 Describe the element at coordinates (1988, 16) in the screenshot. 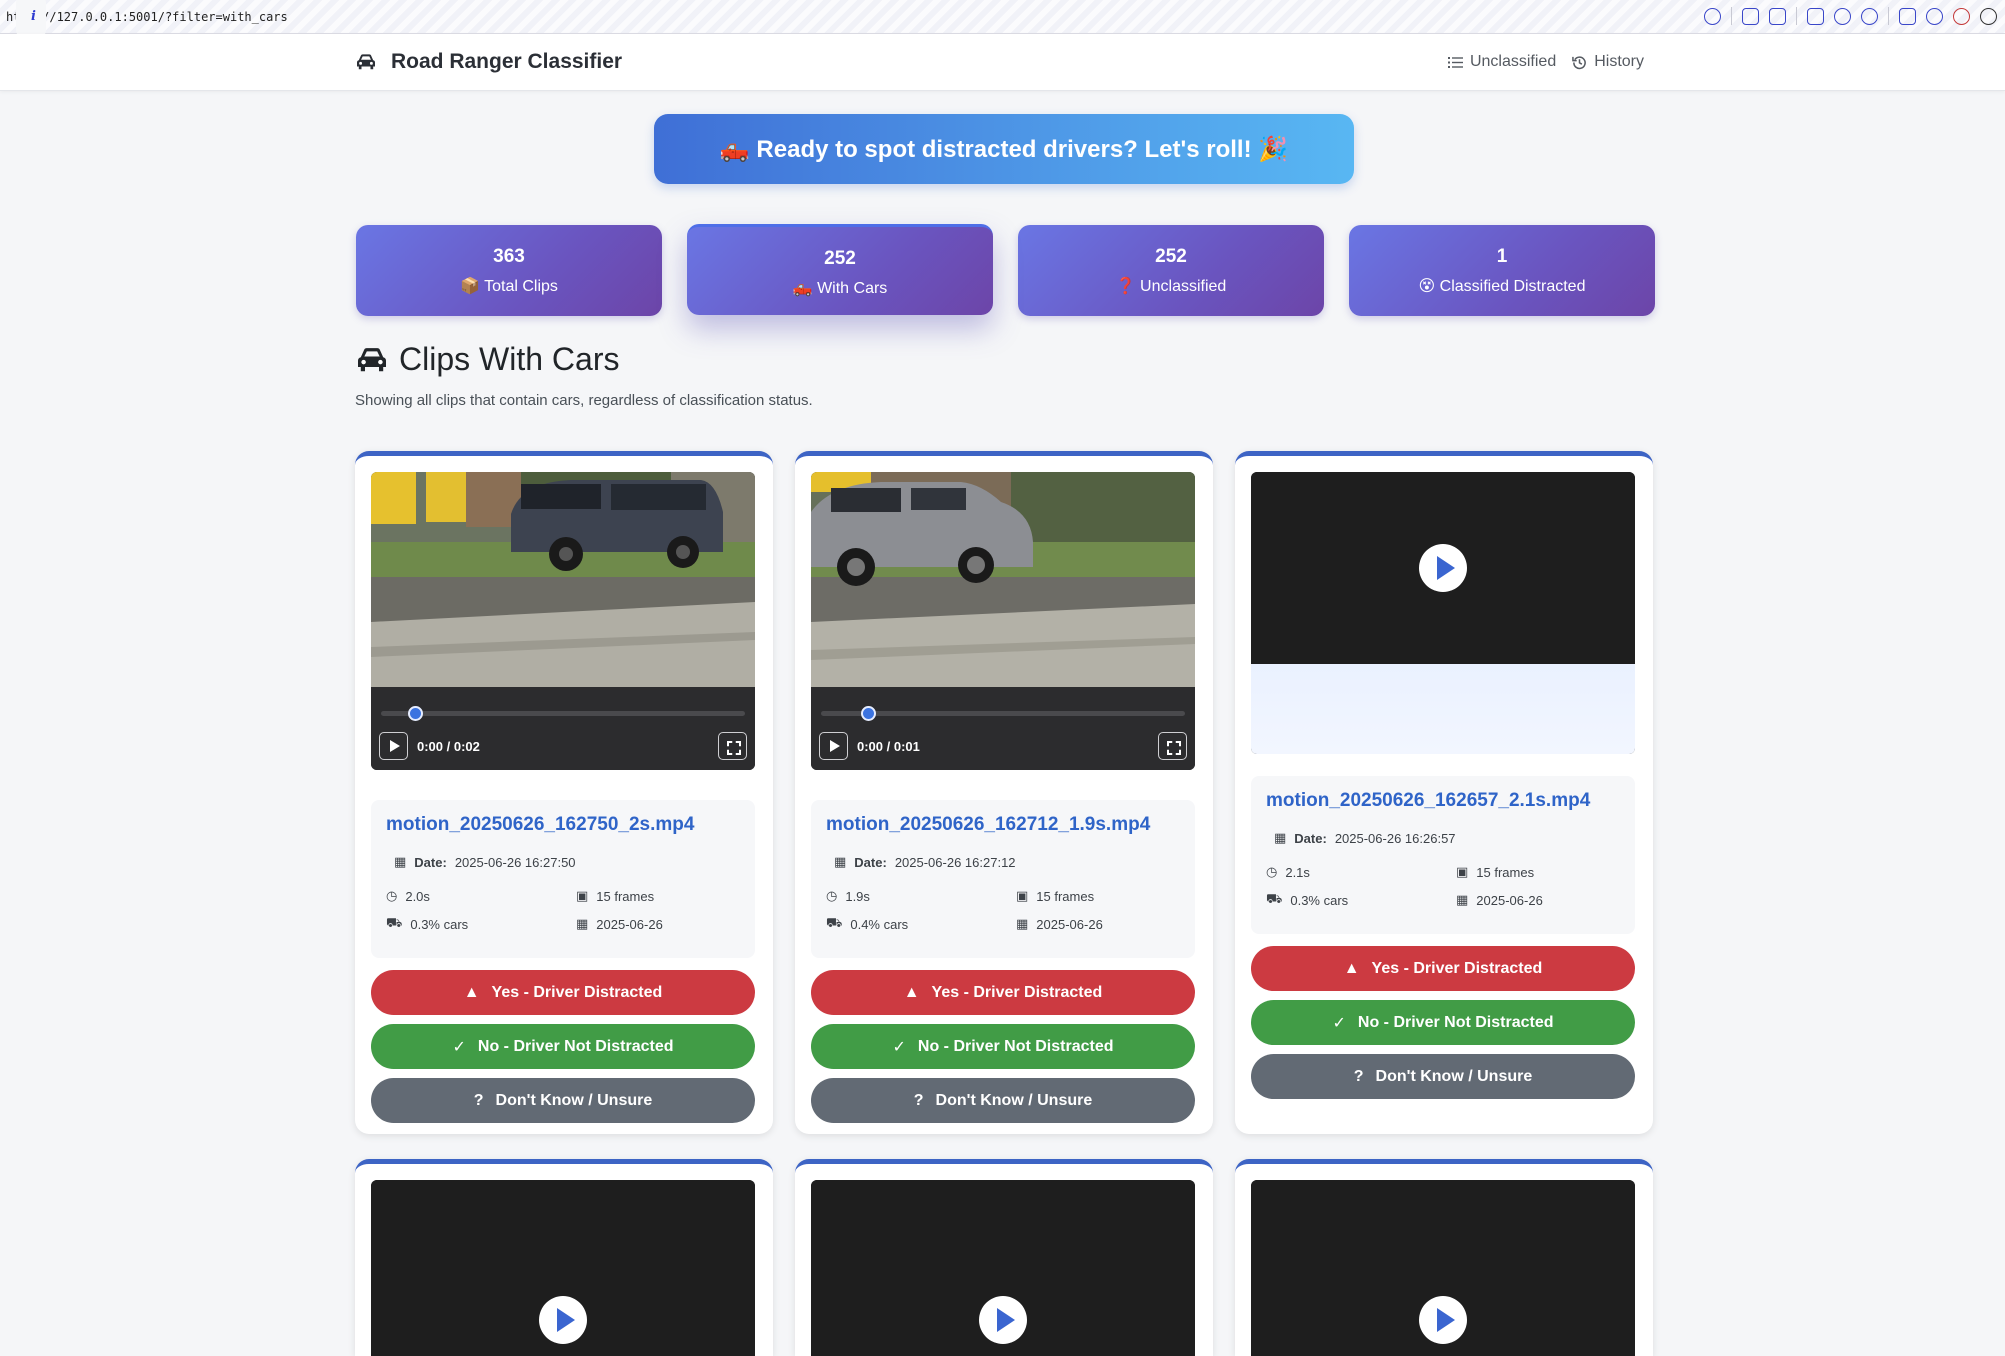

I see `settings-gear-icon` at that location.